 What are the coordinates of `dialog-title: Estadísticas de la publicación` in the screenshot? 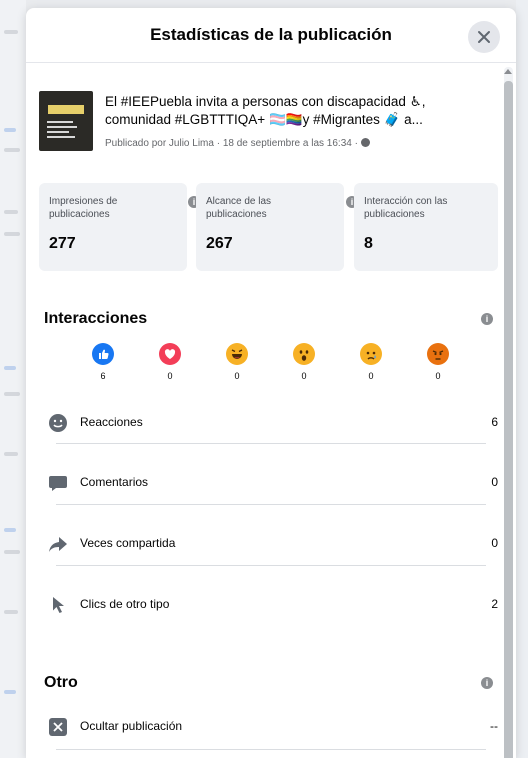 It's located at (271, 34).